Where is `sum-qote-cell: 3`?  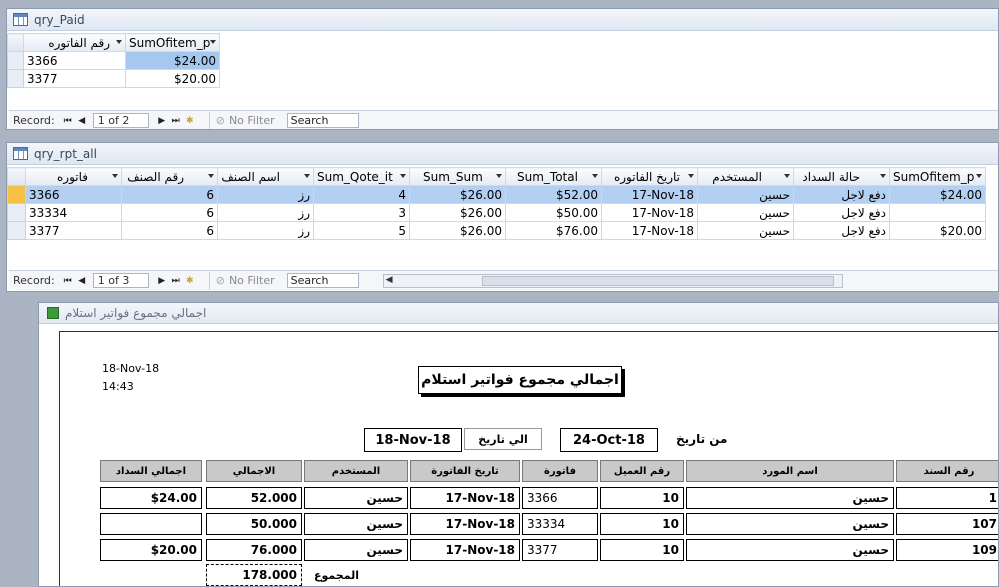 sum-qote-cell: 3 is located at coordinates (361, 212).